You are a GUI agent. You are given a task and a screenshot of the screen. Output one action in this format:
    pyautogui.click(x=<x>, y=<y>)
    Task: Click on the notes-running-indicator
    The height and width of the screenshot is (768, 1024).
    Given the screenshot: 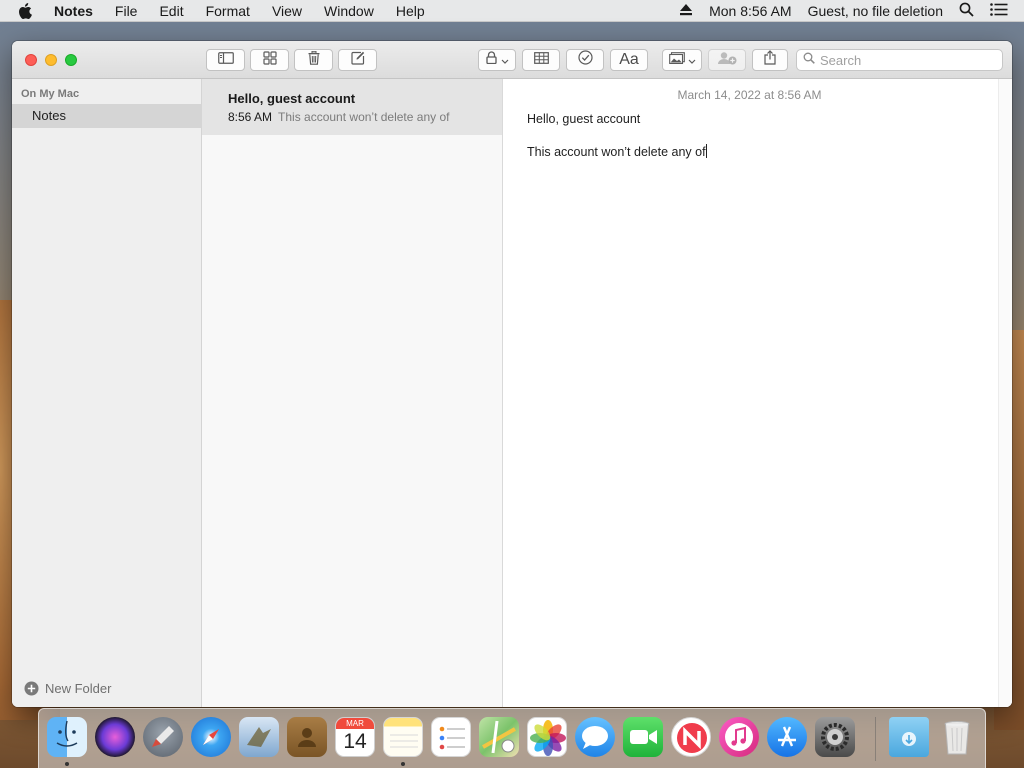 What is the action you would take?
    pyautogui.click(x=403, y=764)
    